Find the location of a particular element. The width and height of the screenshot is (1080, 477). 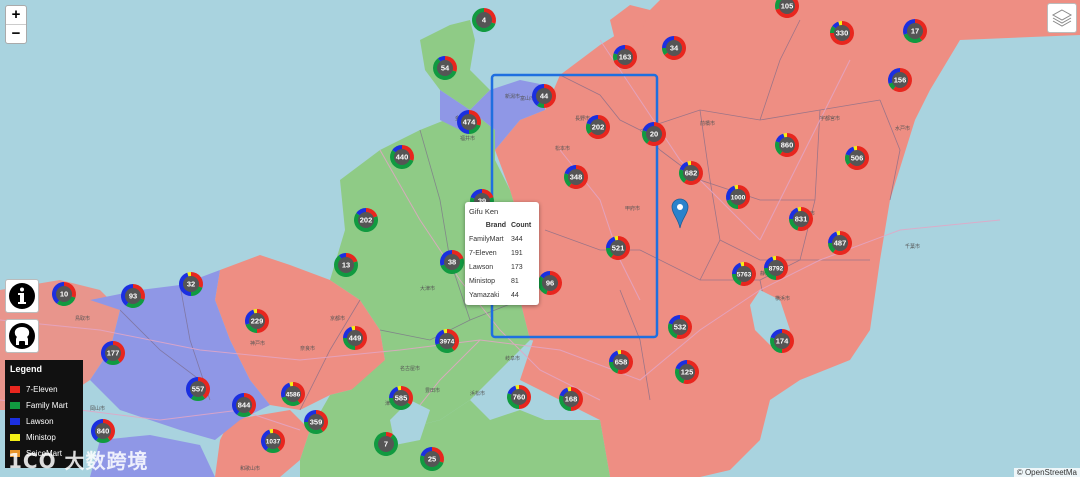

cluster-count-label: 359 is located at coordinates (316, 422).